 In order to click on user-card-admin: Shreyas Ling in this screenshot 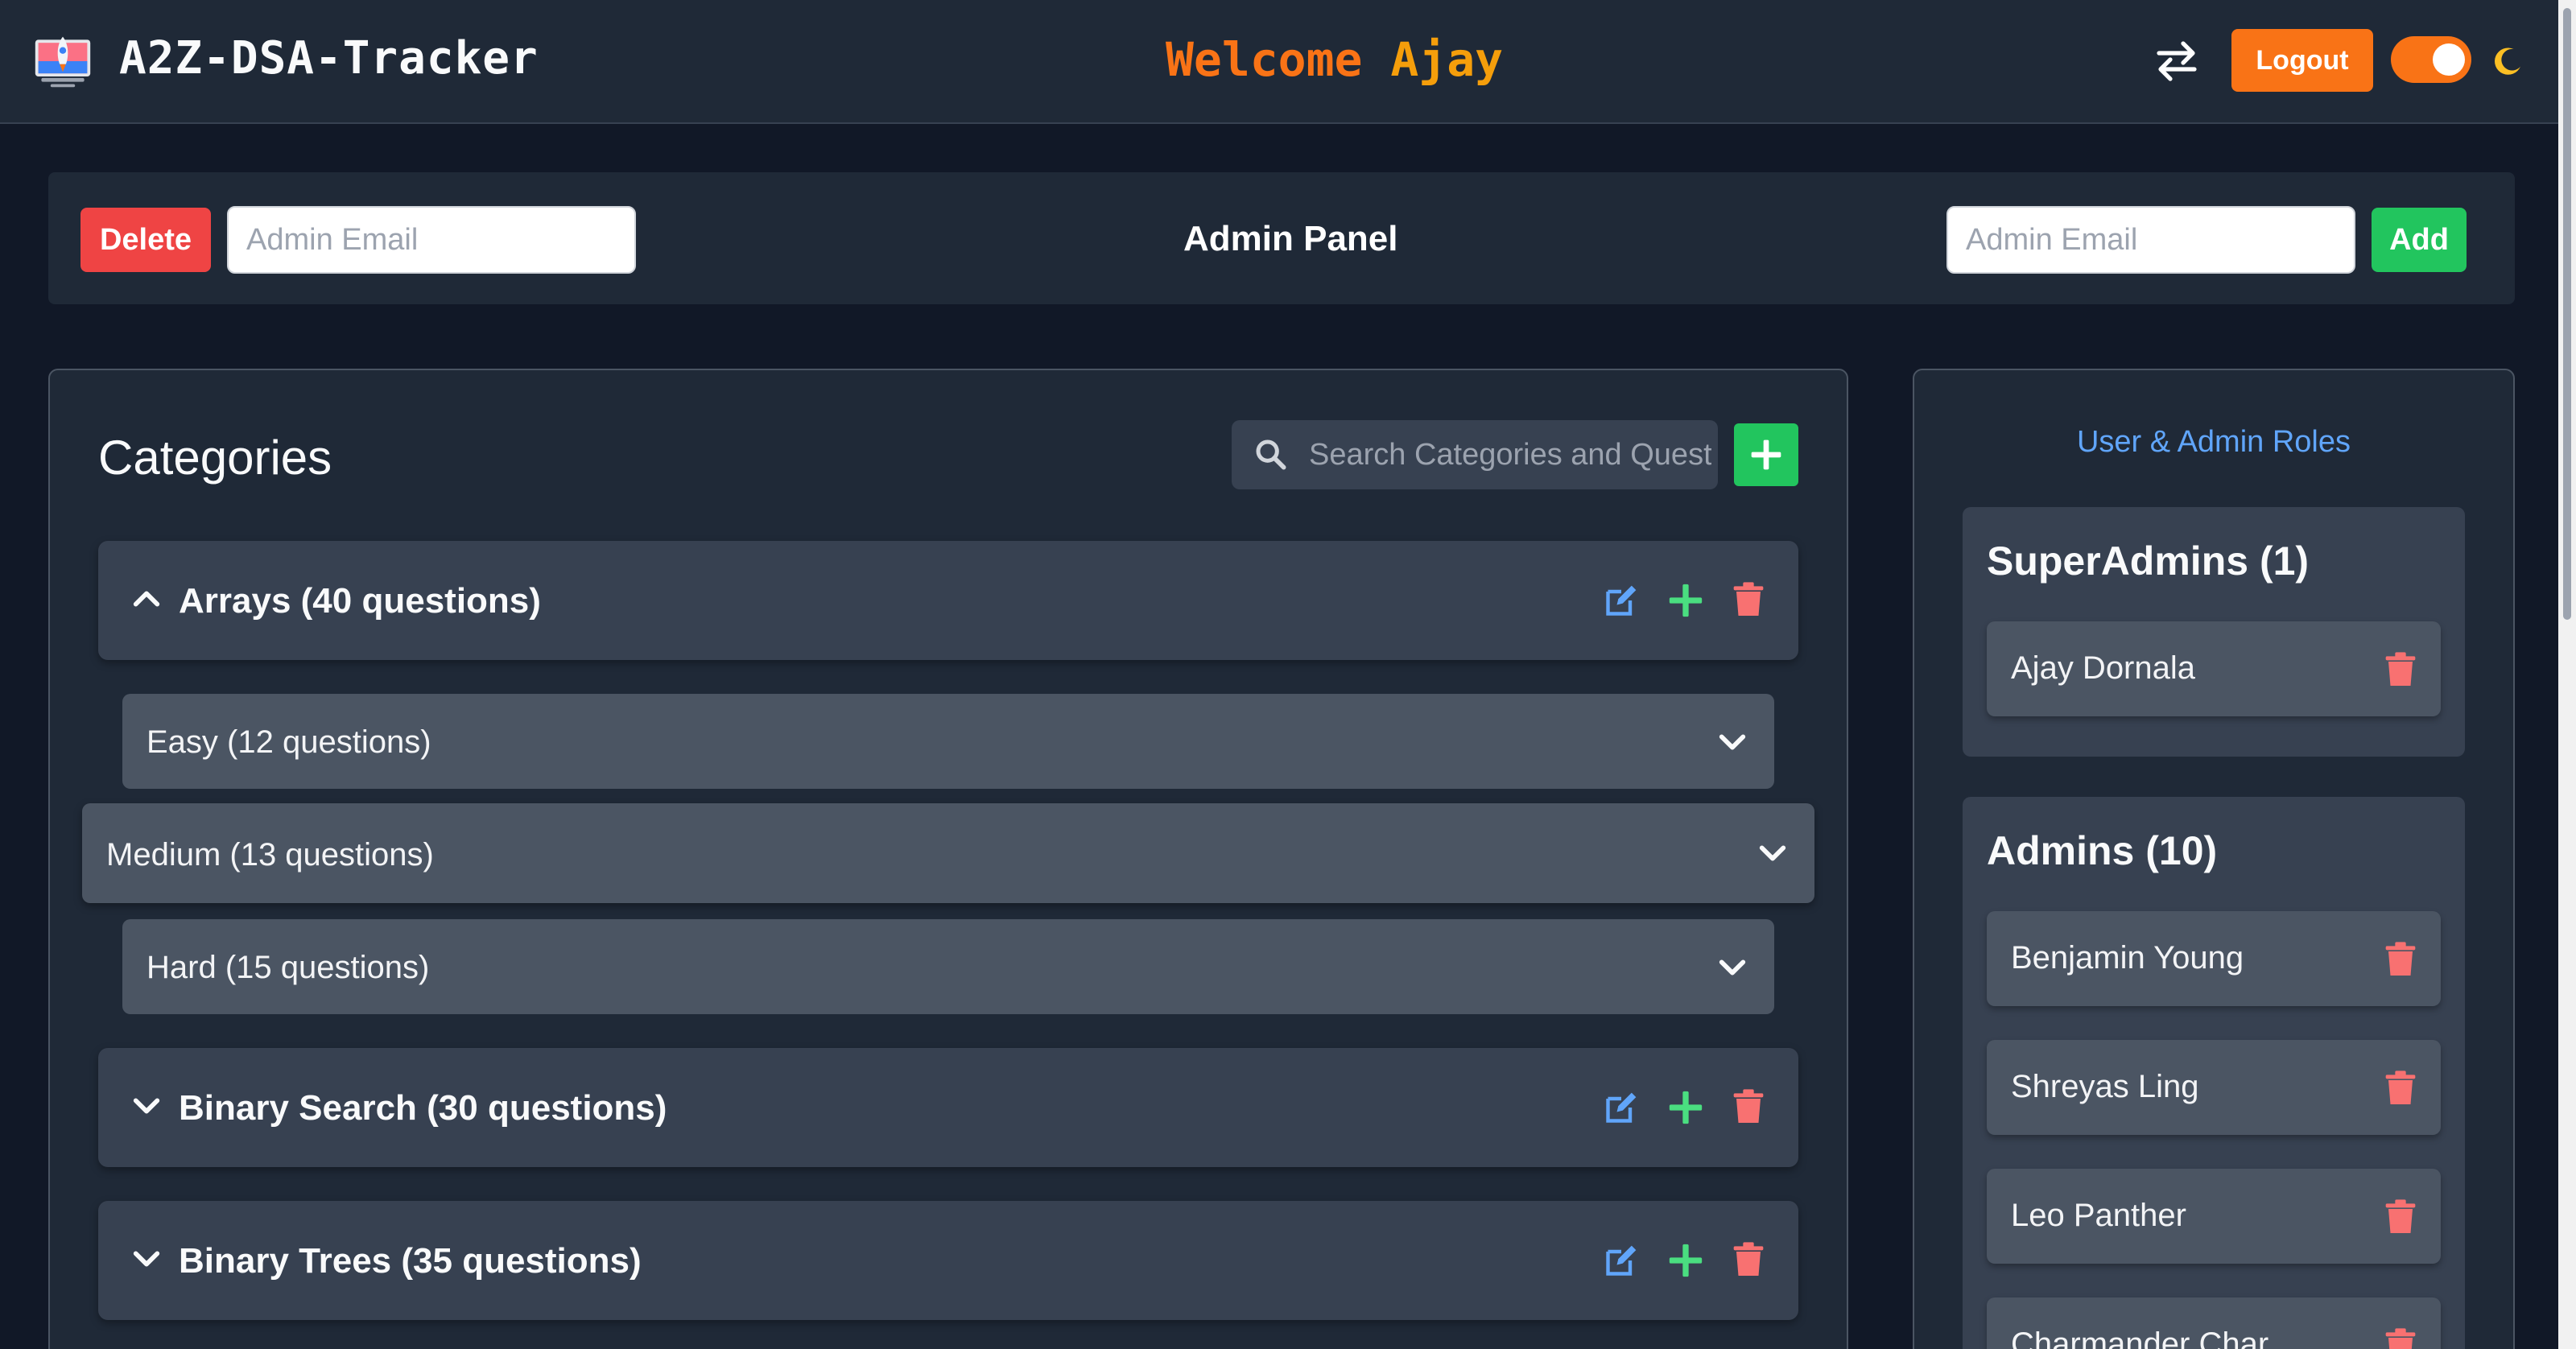, I will do `click(2214, 1087)`.